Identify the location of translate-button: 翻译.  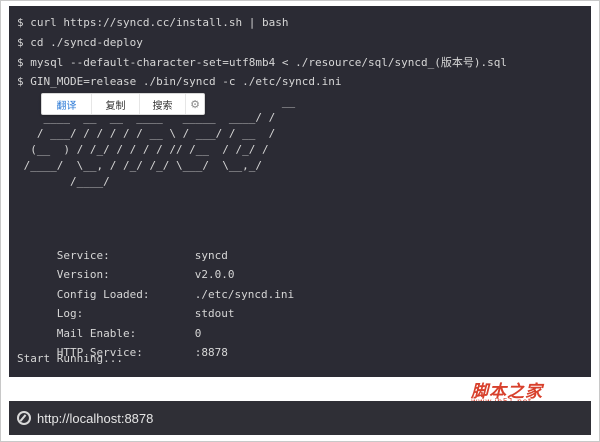
(67, 104).